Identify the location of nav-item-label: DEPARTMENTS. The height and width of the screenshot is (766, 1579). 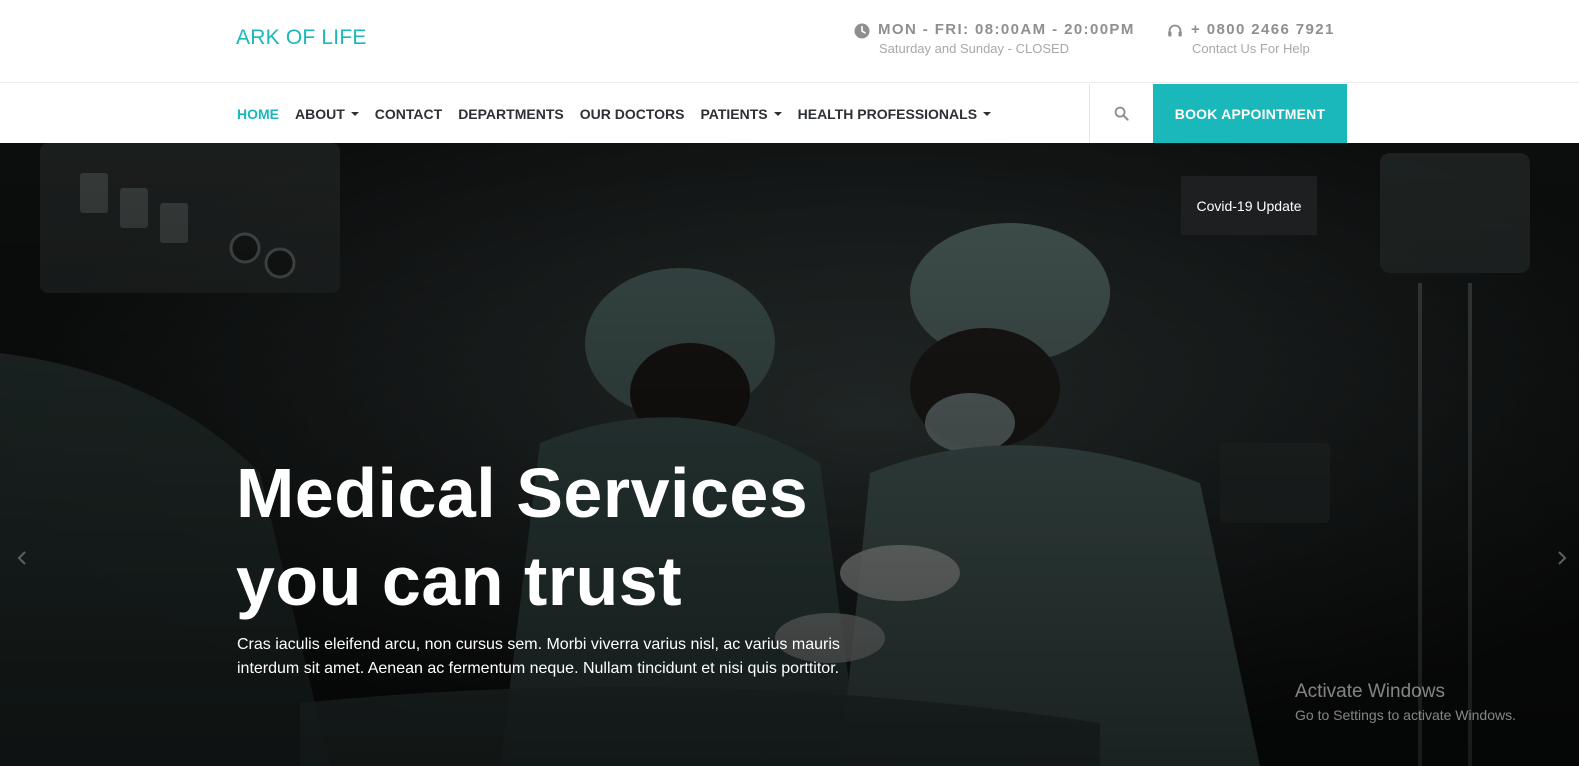
(511, 113).